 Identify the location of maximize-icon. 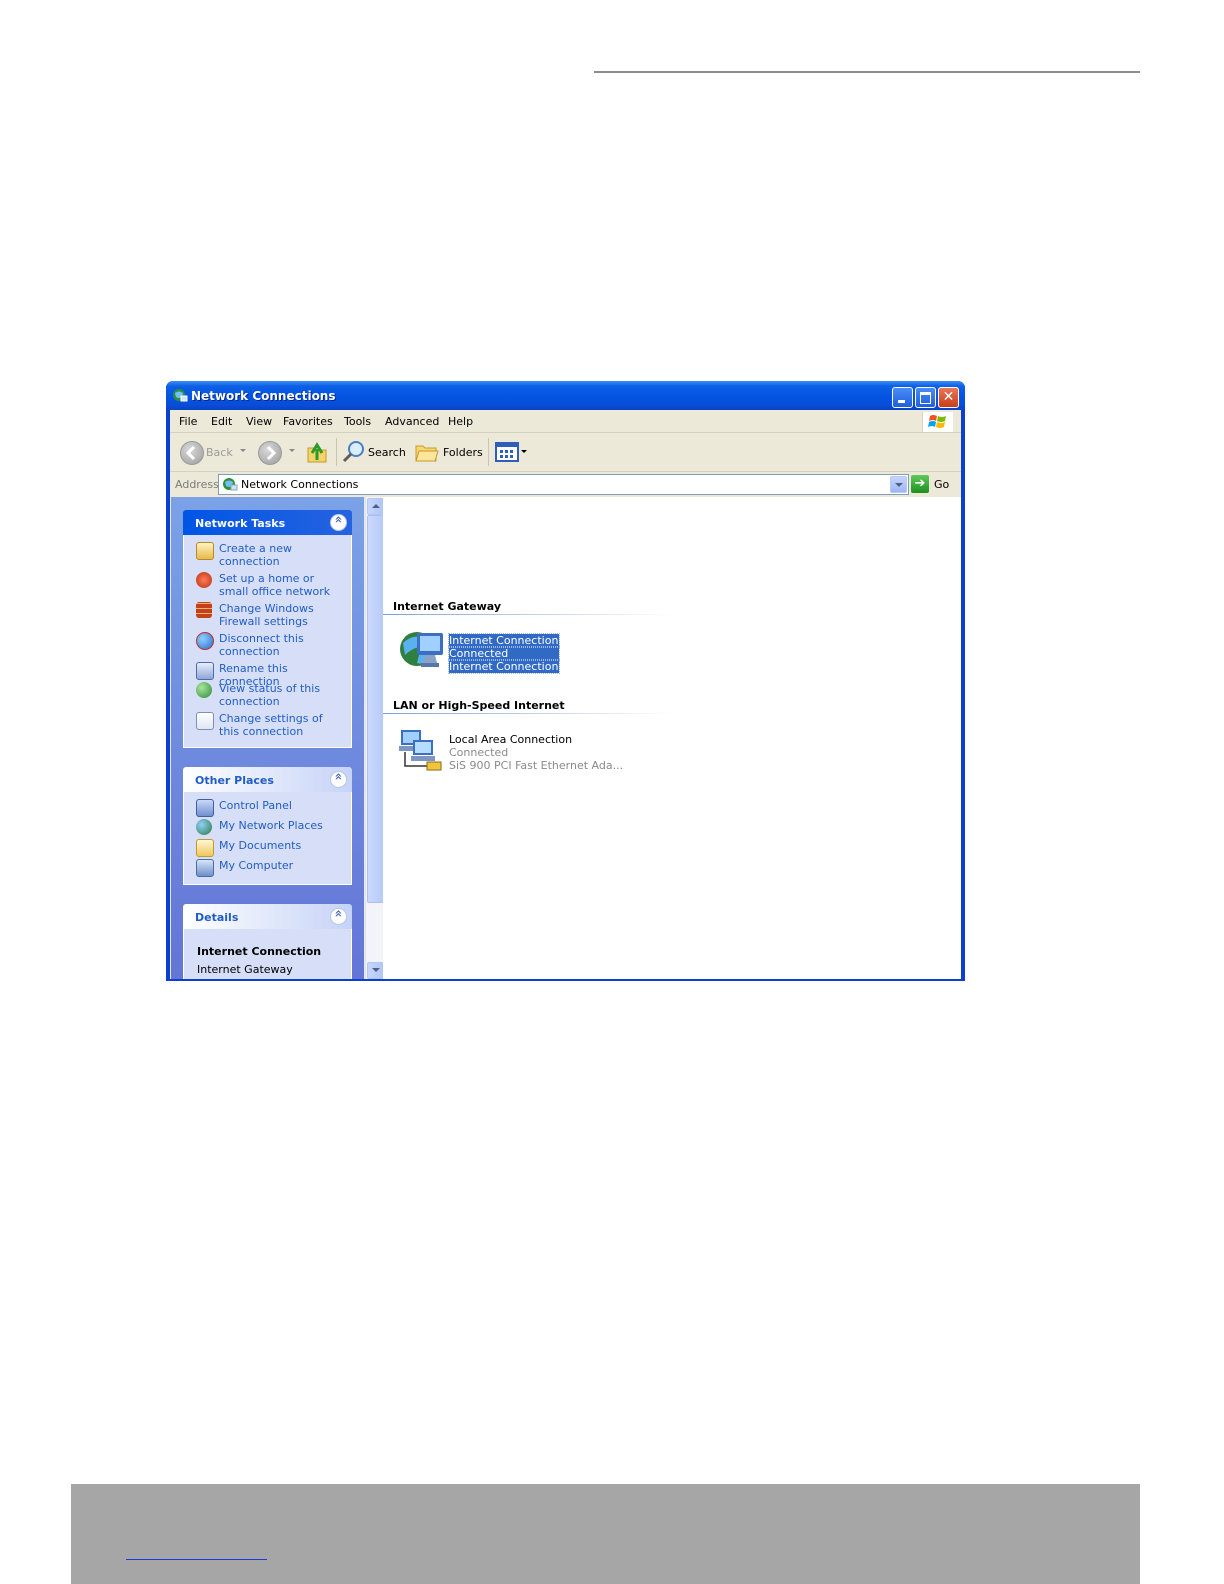
(925, 398).